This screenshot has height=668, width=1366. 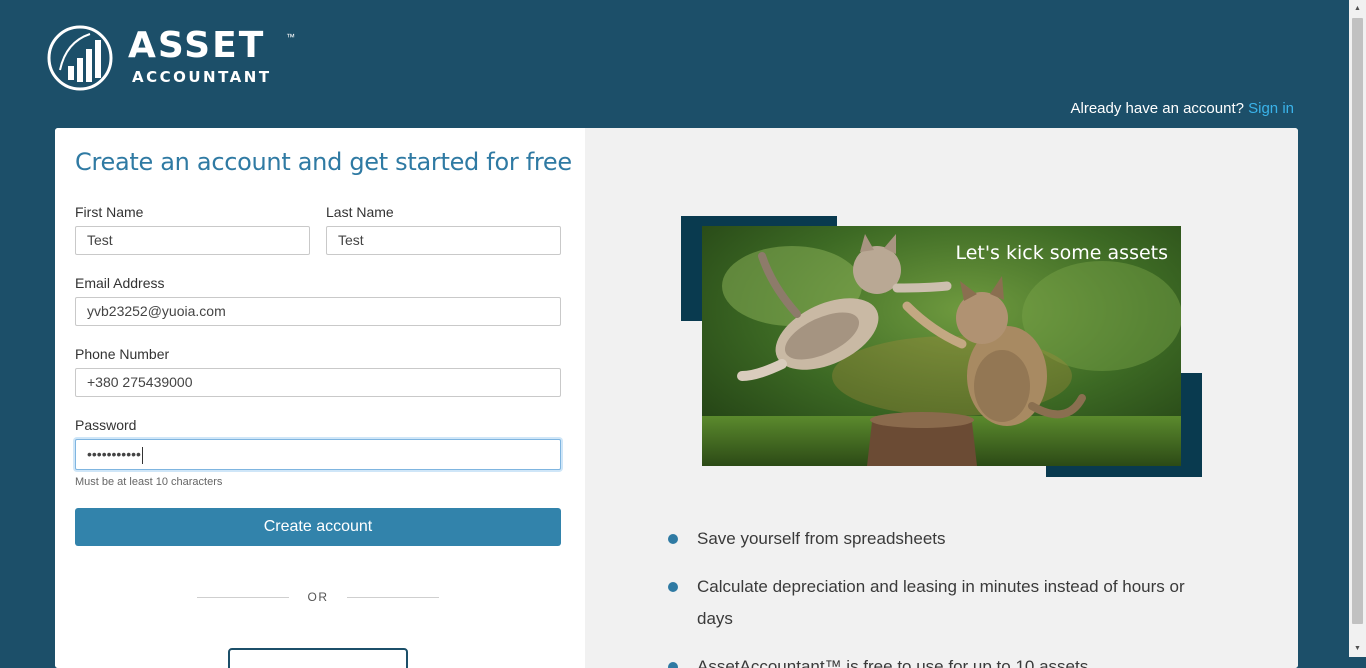 I want to click on feature-text: Save yourself from spreadsheets, so click(x=821, y=538).